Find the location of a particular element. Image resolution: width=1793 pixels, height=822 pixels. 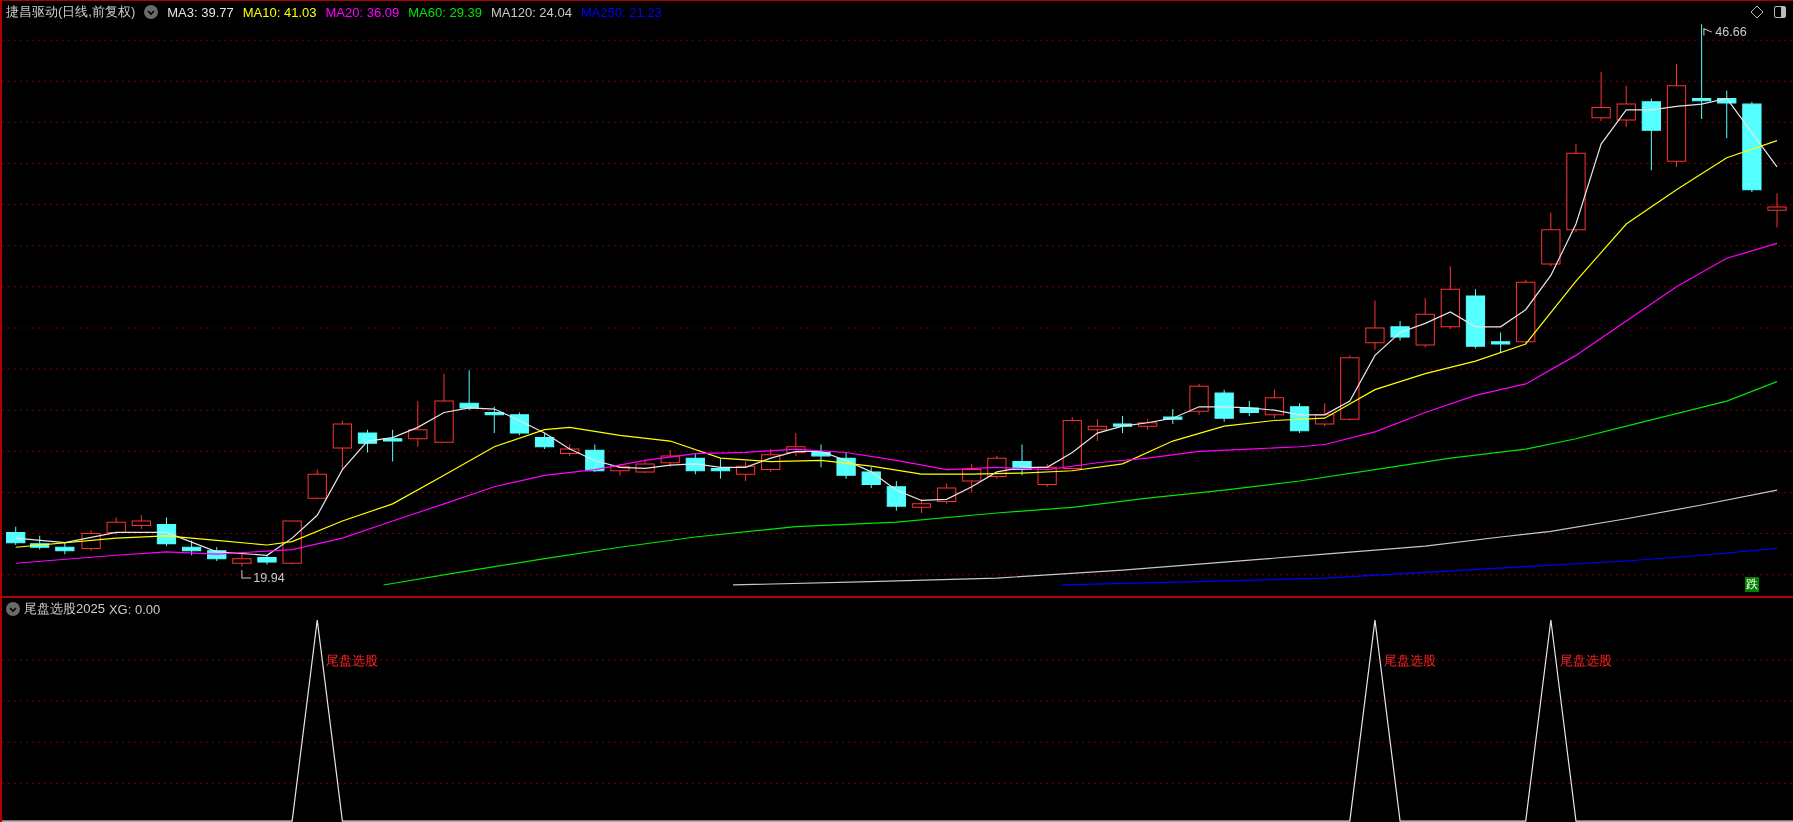

indicator-value: MA20: 36.09 is located at coordinates (362, 12).